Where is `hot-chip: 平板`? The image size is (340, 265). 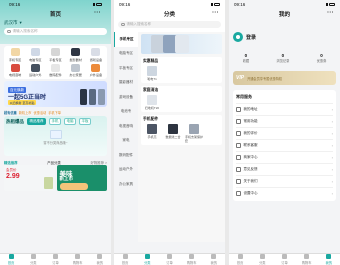 hot-chip: 平板 is located at coordinates (85, 121).